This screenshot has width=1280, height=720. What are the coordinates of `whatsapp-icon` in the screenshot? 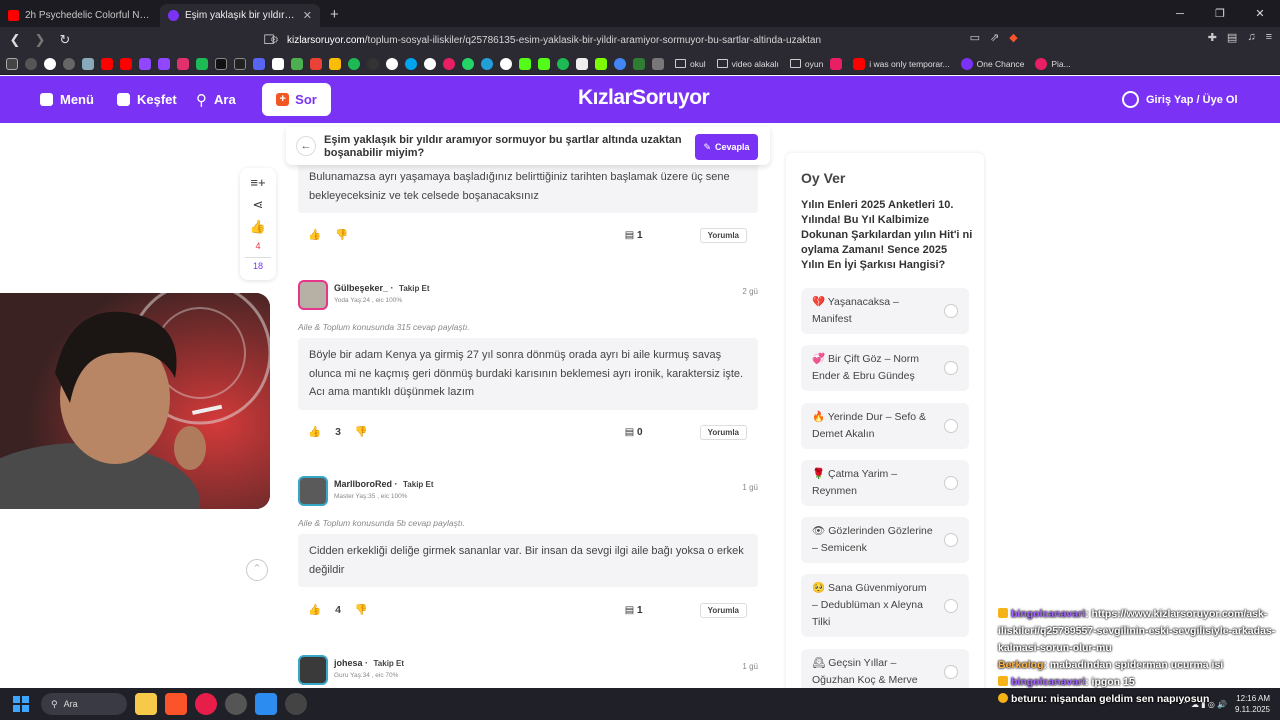 It's located at (468, 63).